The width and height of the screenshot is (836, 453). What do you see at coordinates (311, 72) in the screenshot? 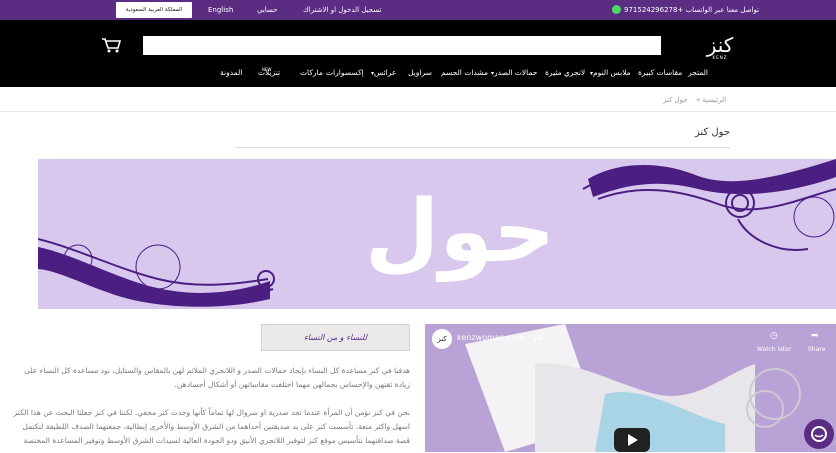
I see `nav-item-brands: ماركات` at bounding box center [311, 72].